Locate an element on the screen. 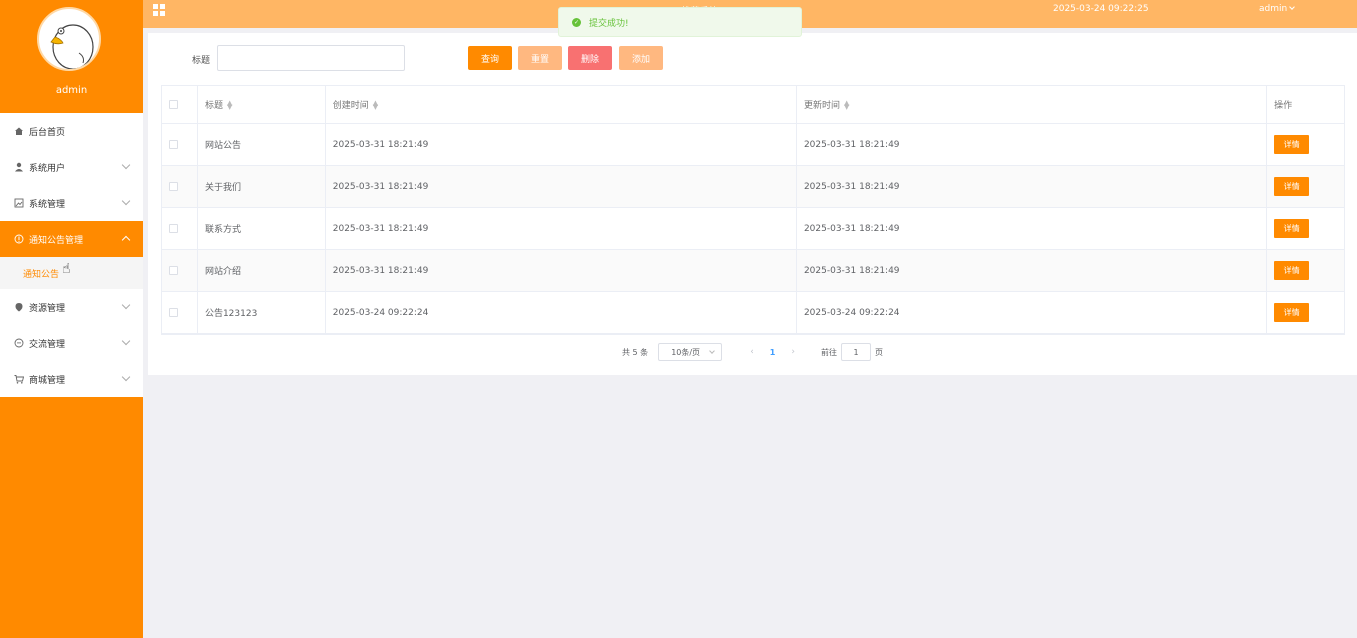 The width and height of the screenshot is (1357, 638). sidebar-item-label: 通知公告管理 is located at coordinates (56, 240).